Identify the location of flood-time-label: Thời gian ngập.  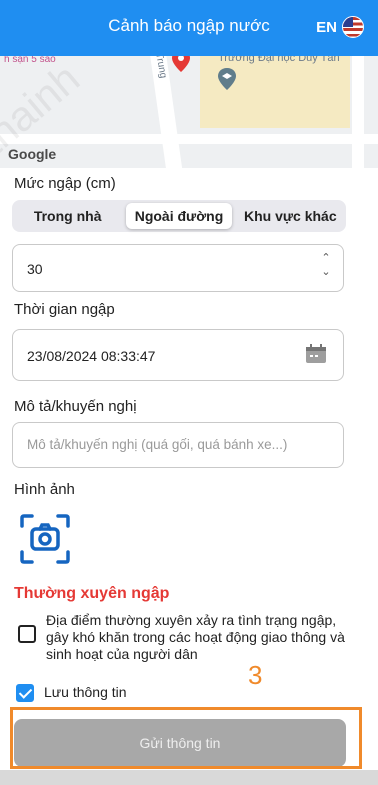
(64, 309).